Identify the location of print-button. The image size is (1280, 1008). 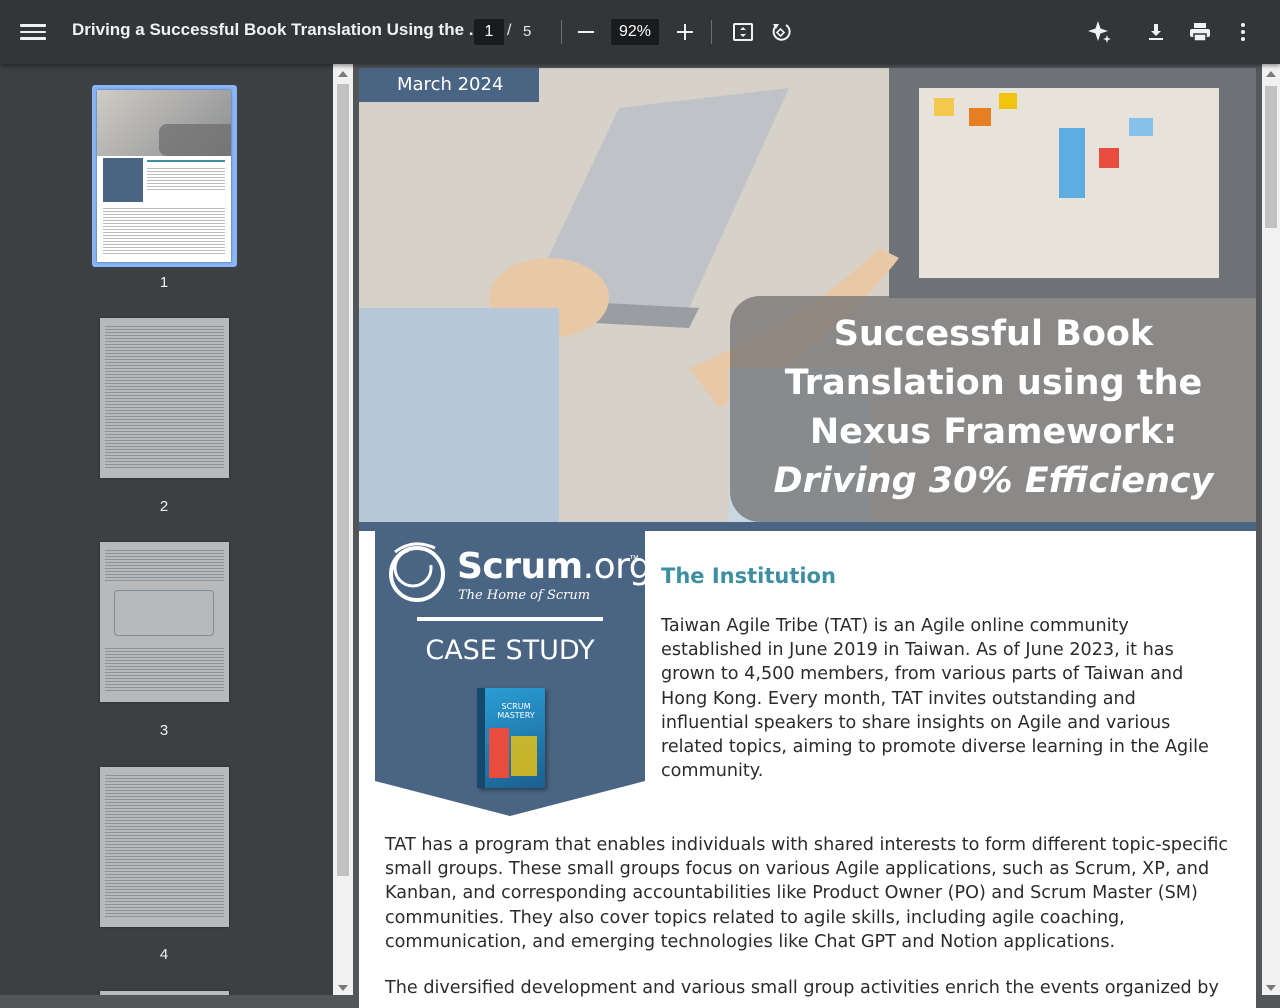
(1200, 32).